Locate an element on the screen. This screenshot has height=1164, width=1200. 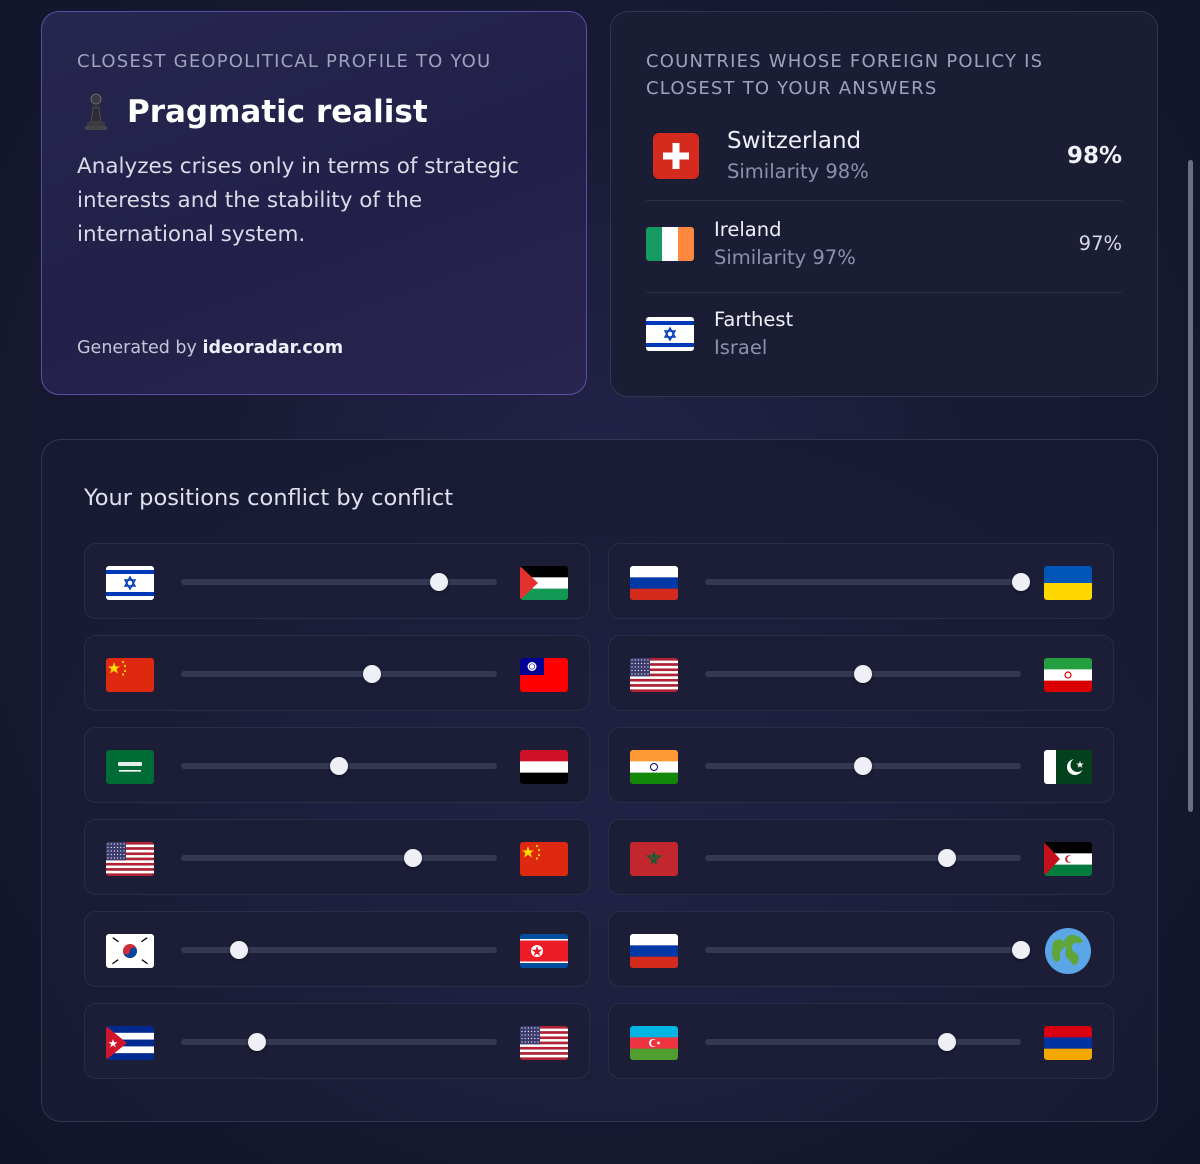
chess-pawn-icon is located at coordinates (96, 111).